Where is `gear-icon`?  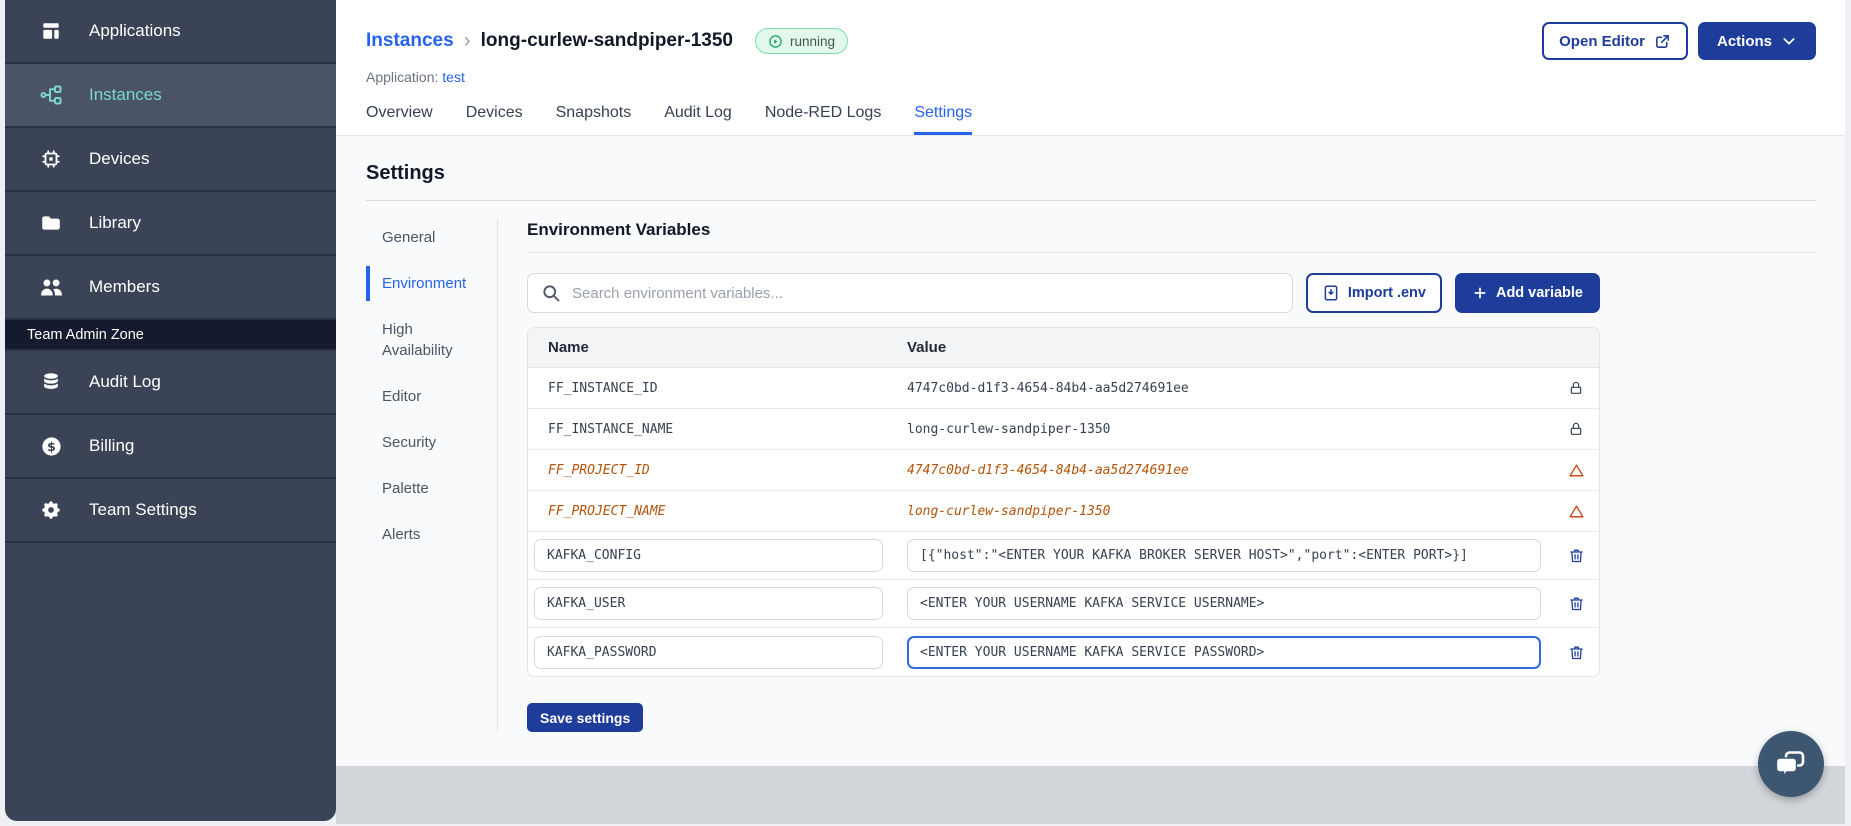 gear-icon is located at coordinates (51, 510).